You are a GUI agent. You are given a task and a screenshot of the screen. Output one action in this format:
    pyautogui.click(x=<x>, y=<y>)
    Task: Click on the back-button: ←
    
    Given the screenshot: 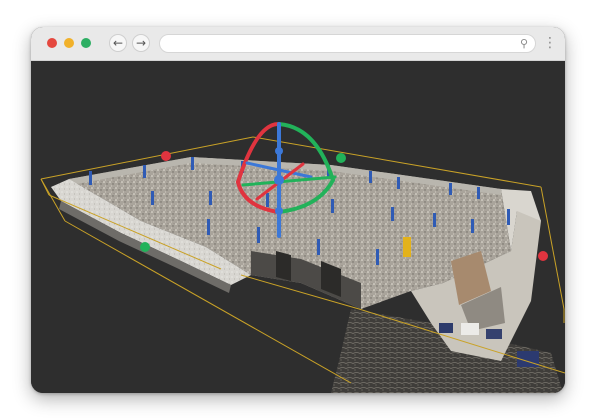 What is the action you would take?
    pyautogui.click(x=118, y=43)
    